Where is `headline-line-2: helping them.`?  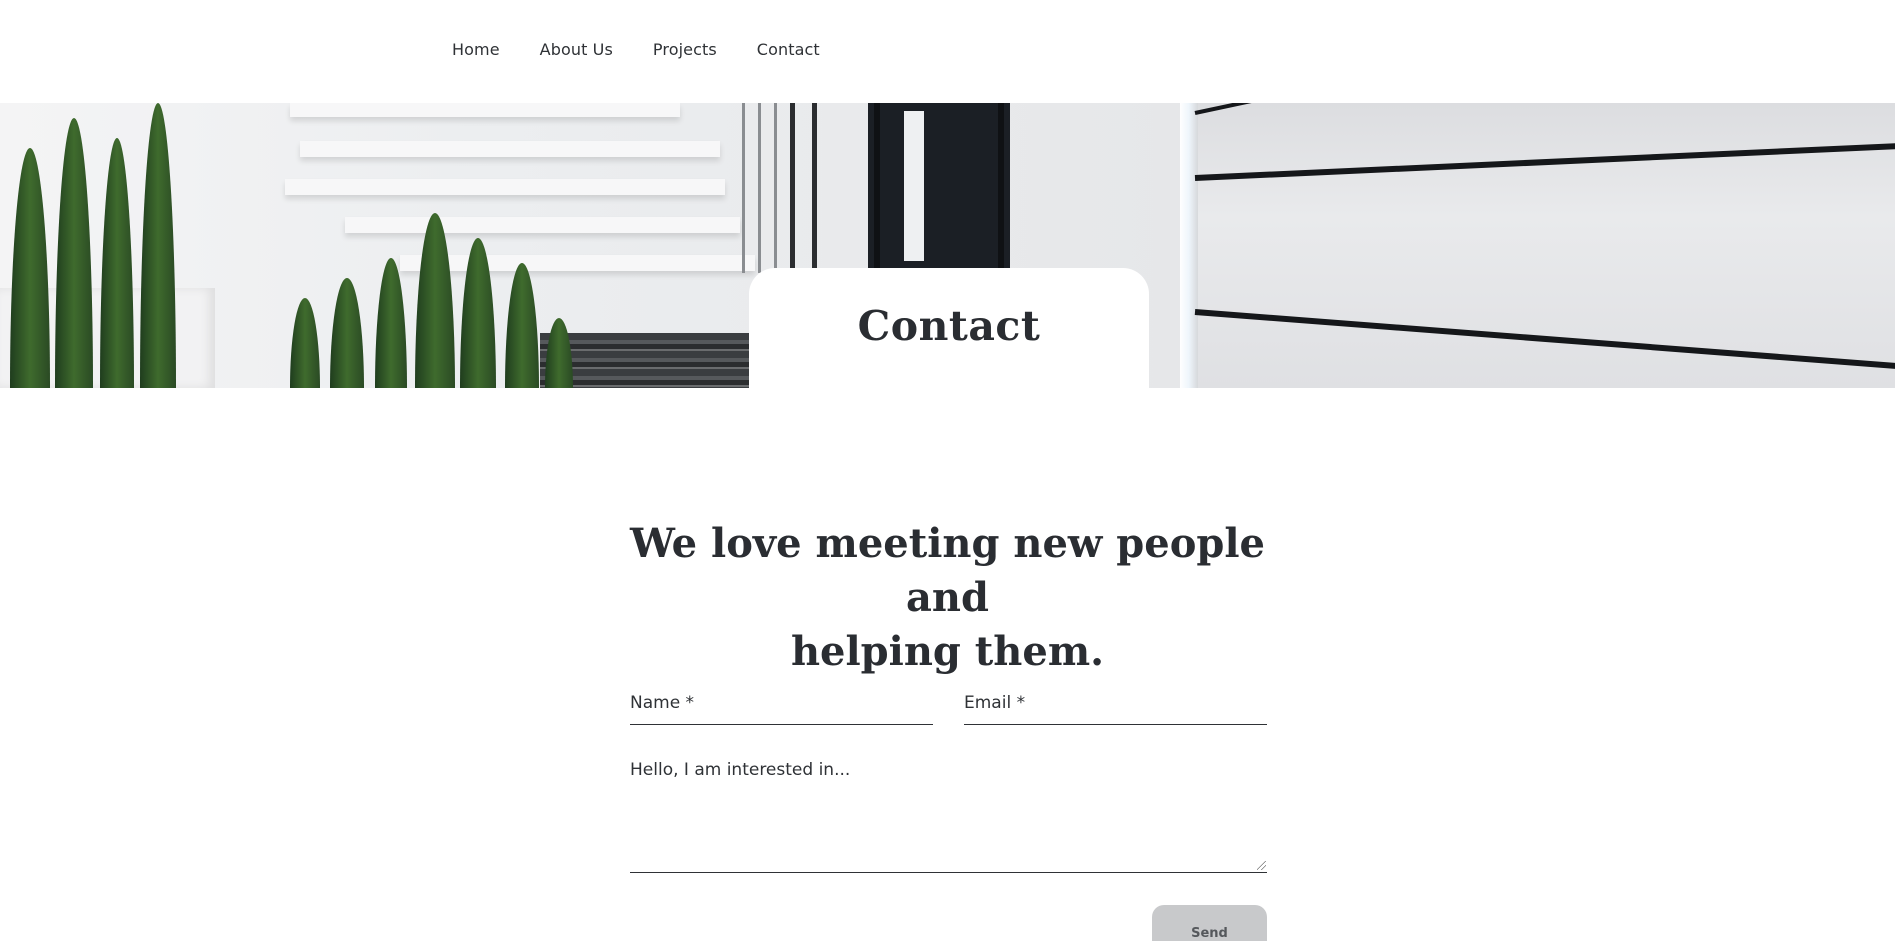 headline-line-2: helping them. is located at coordinates (947, 651).